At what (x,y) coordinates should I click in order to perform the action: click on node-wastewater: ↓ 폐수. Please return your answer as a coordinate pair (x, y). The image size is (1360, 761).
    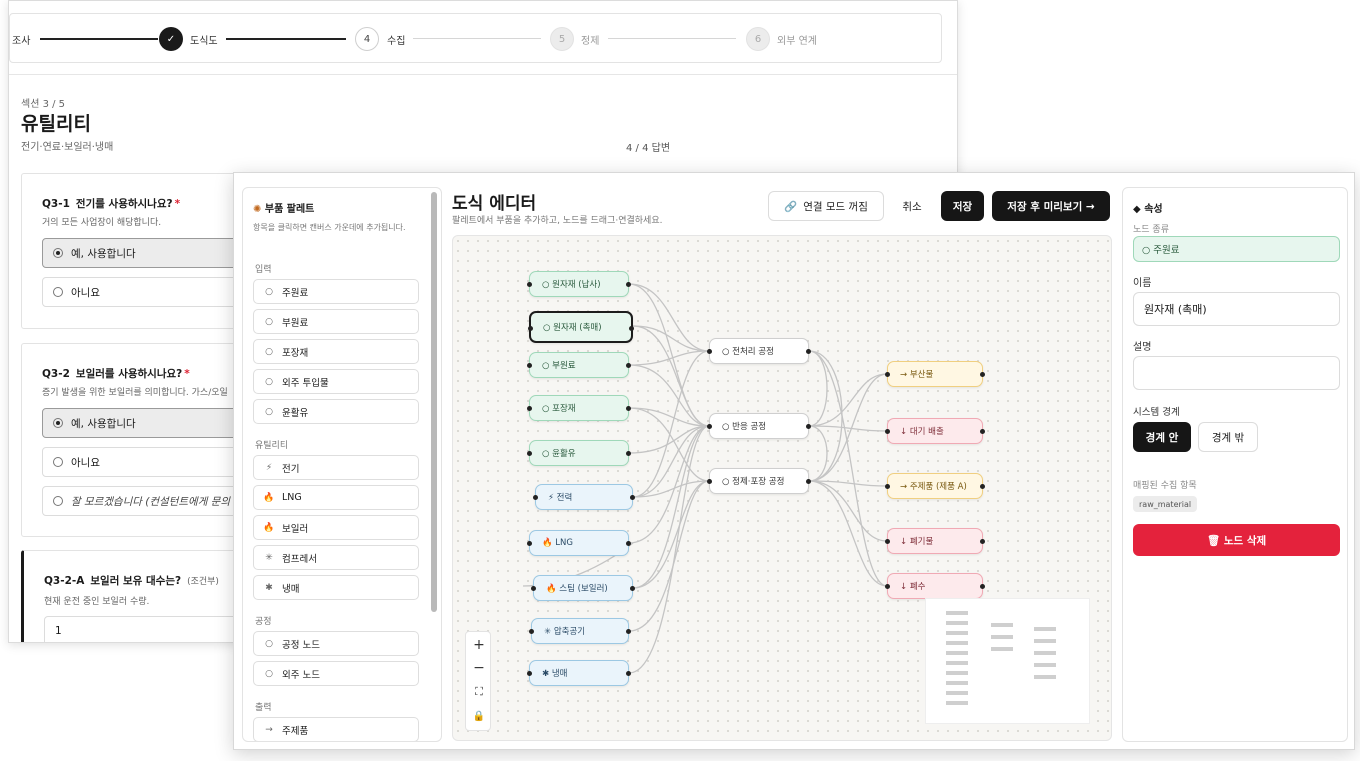
    Looking at the image, I should click on (935, 586).